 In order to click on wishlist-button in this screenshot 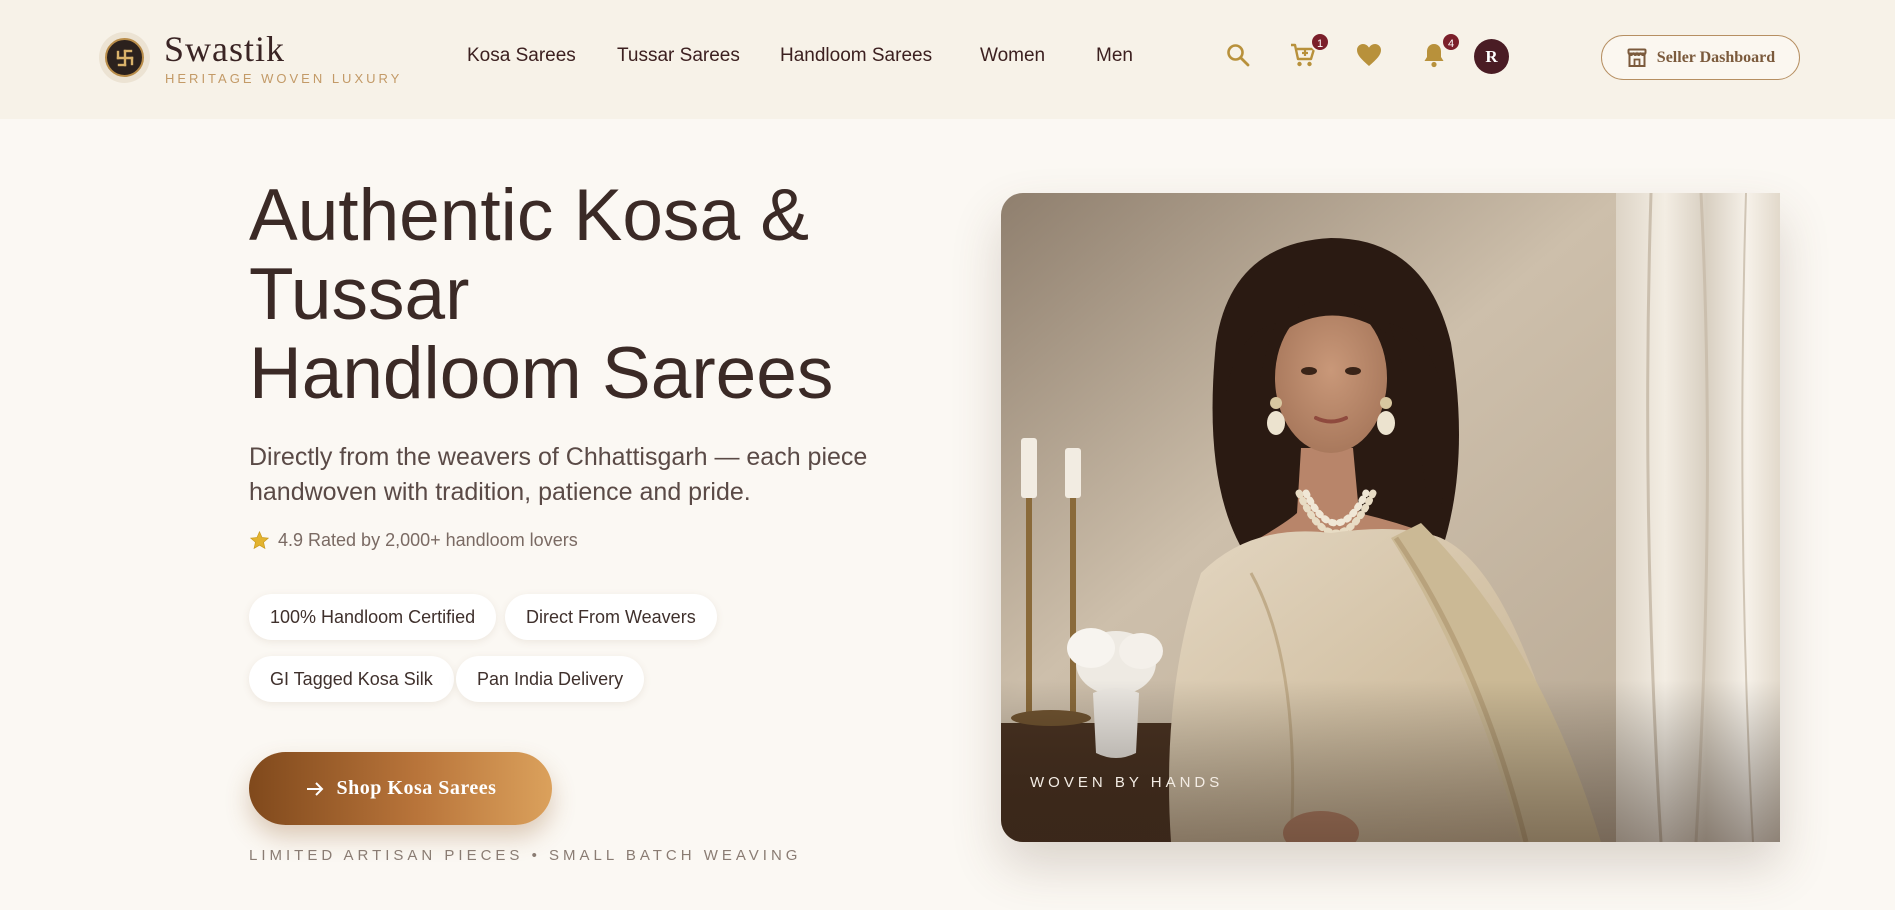, I will do `click(1369, 55)`.